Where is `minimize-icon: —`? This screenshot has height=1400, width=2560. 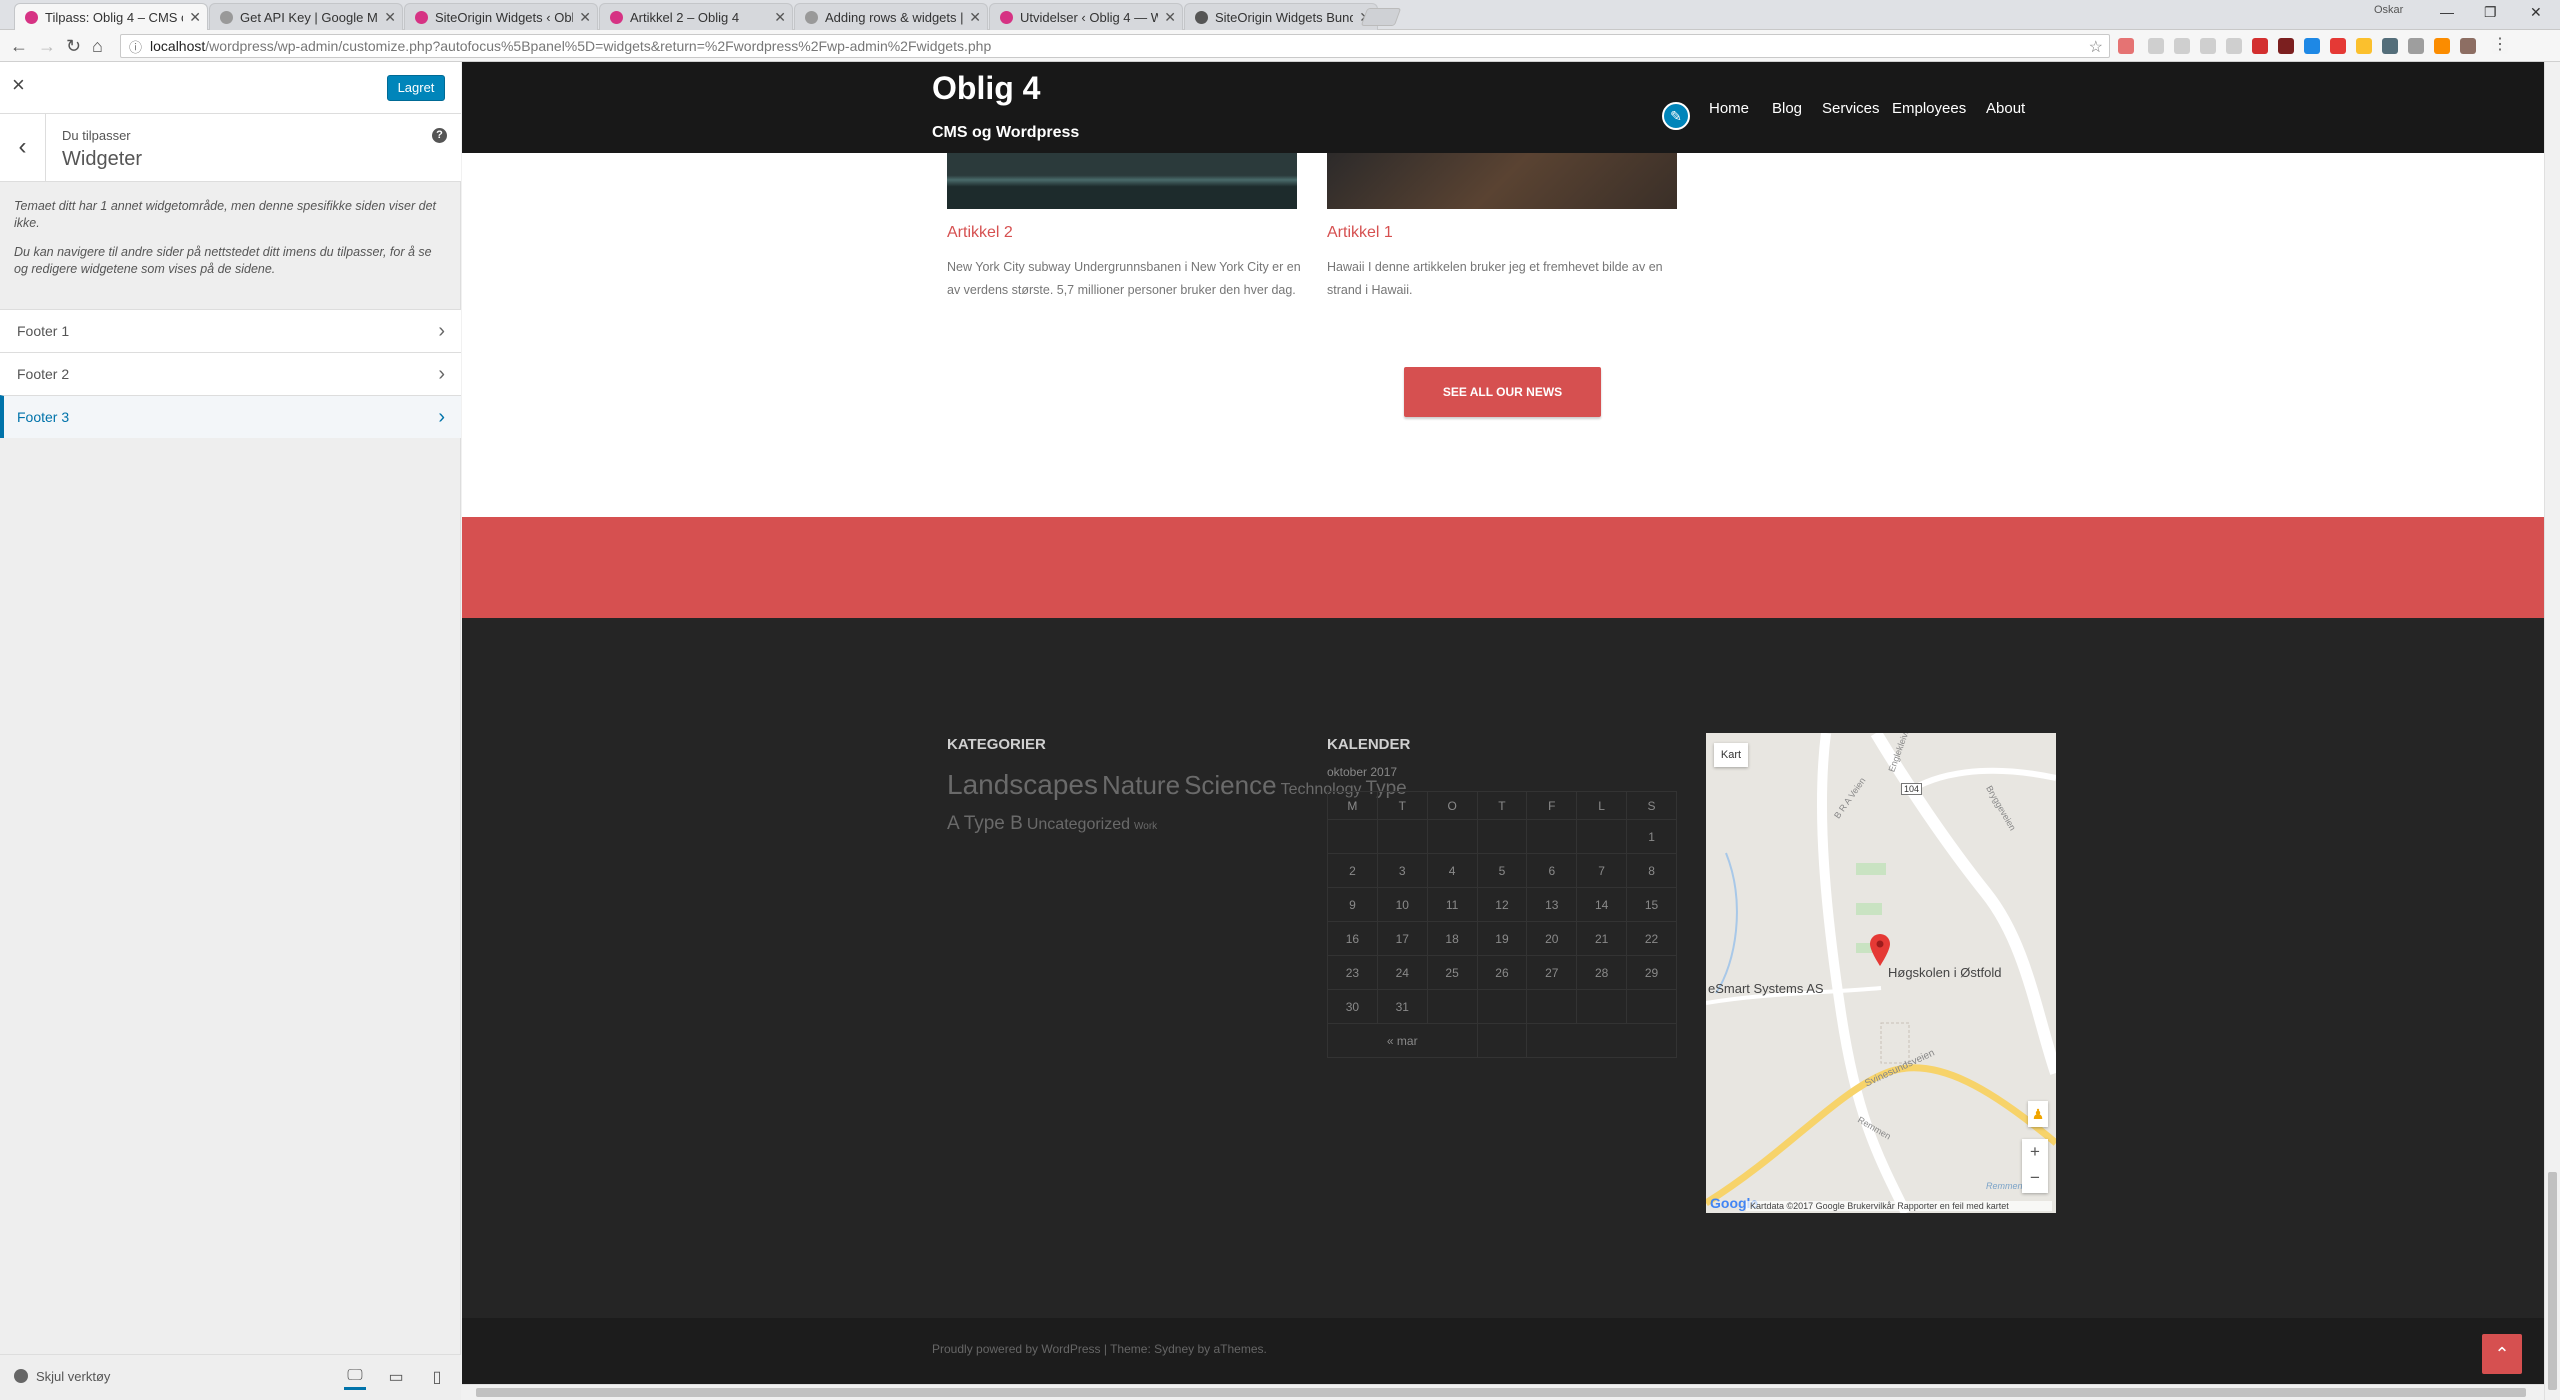
minimize-icon: — is located at coordinates (2447, 12).